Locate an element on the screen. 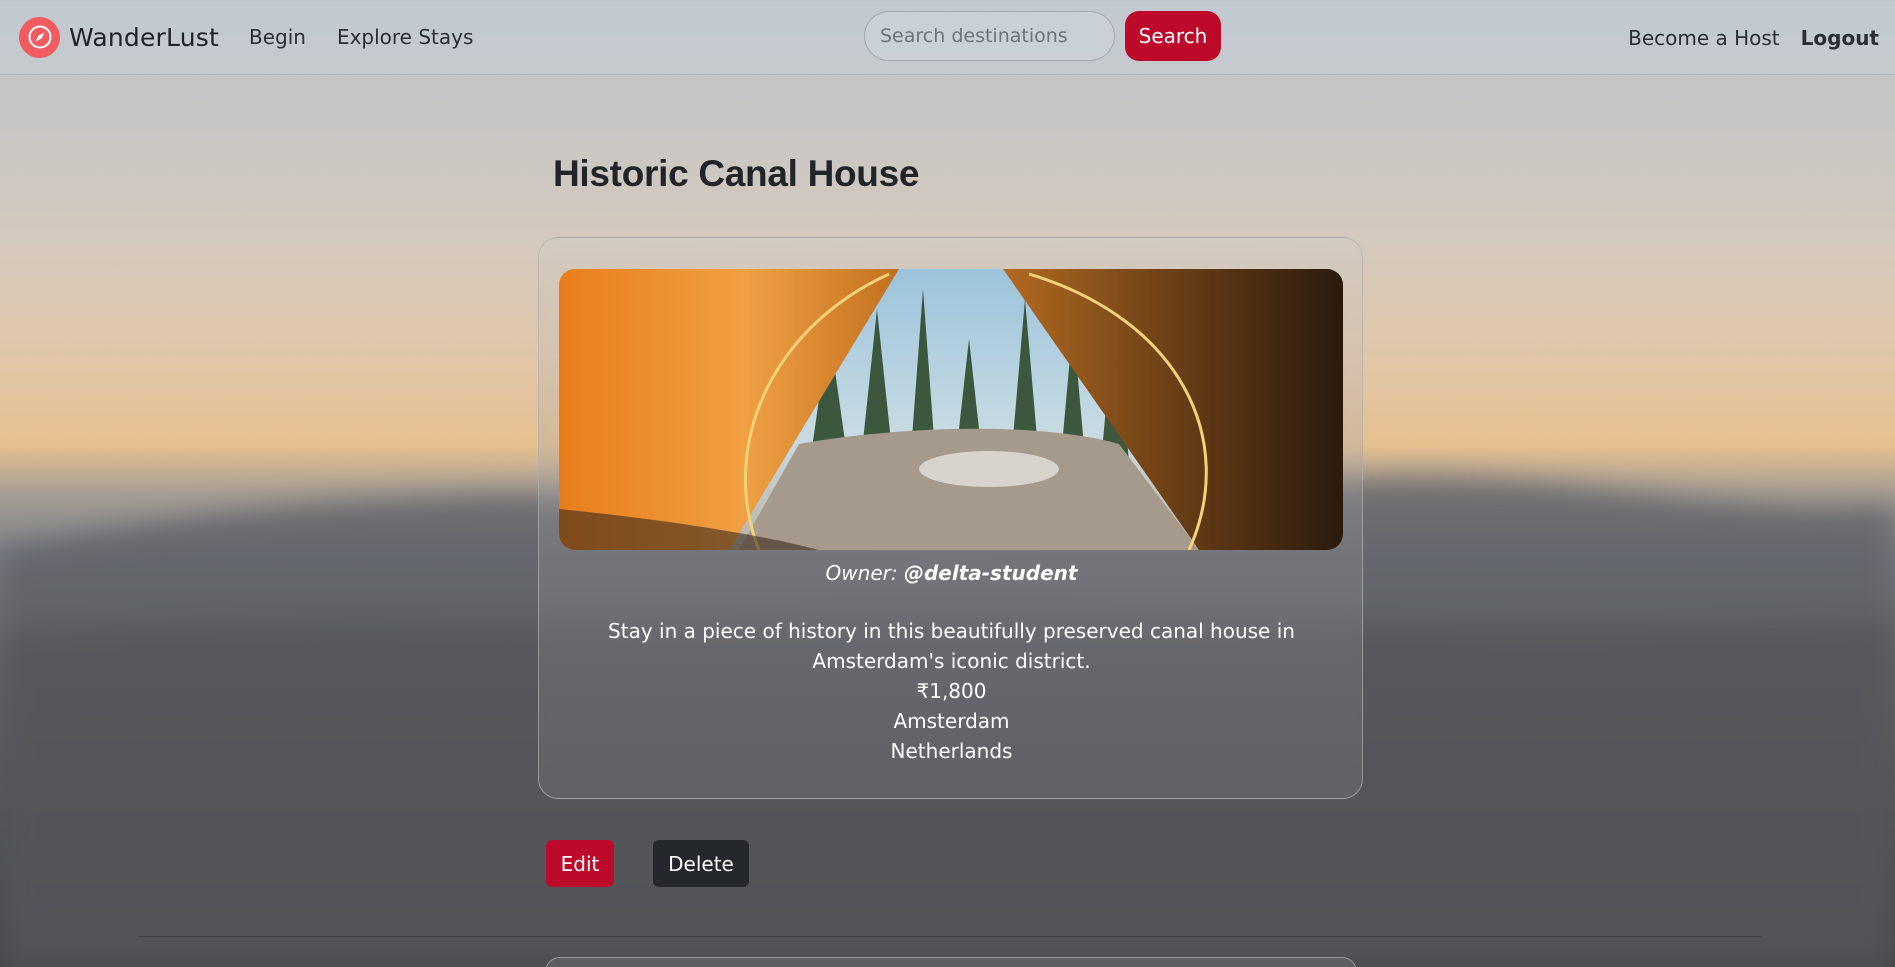 Image resolution: width=1895 pixels, height=967 pixels. search-form: Search is located at coordinates (1042, 36).